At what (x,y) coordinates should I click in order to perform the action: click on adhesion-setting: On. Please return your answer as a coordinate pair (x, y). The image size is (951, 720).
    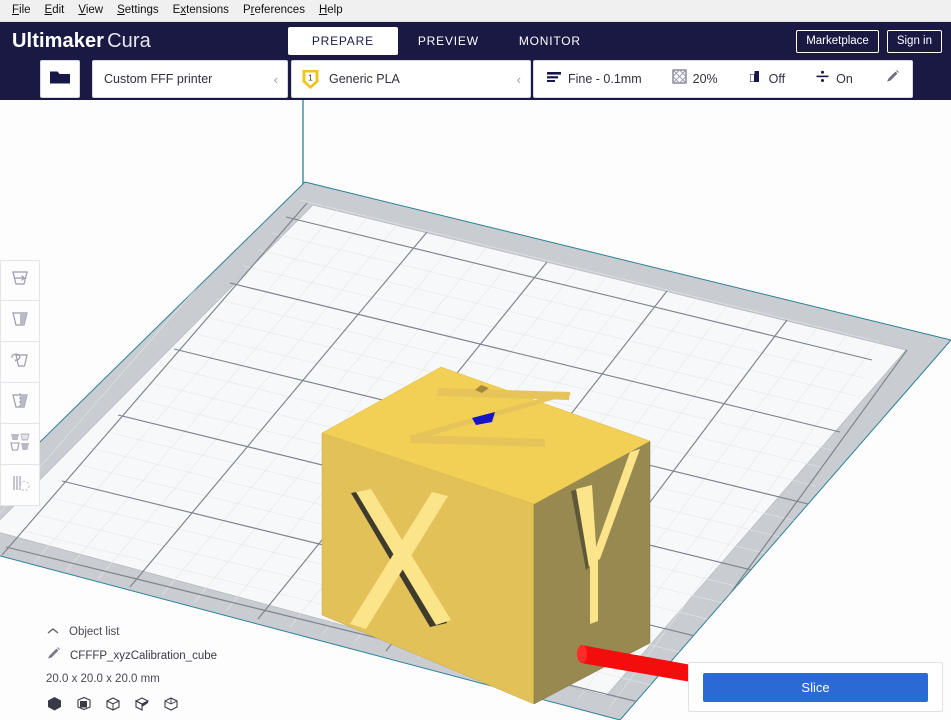
    Looking at the image, I should click on (834, 79).